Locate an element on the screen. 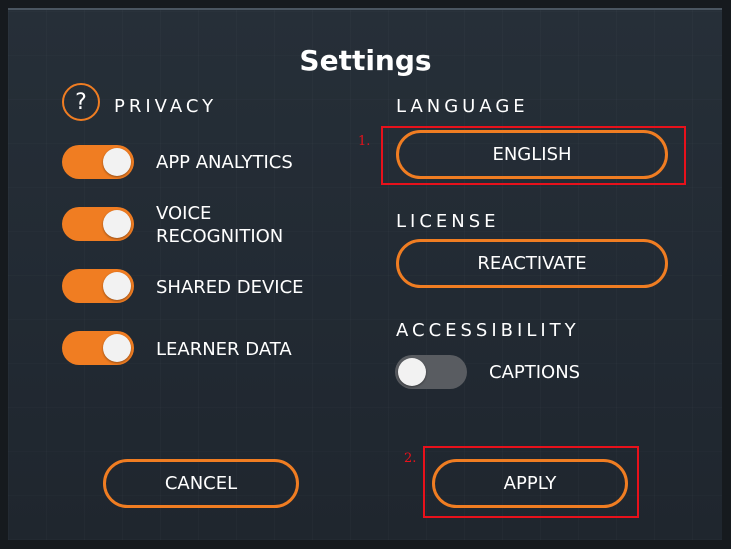 The height and width of the screenshot is (549, 731). shared-device-toggle is located at coordinates (98, 286).